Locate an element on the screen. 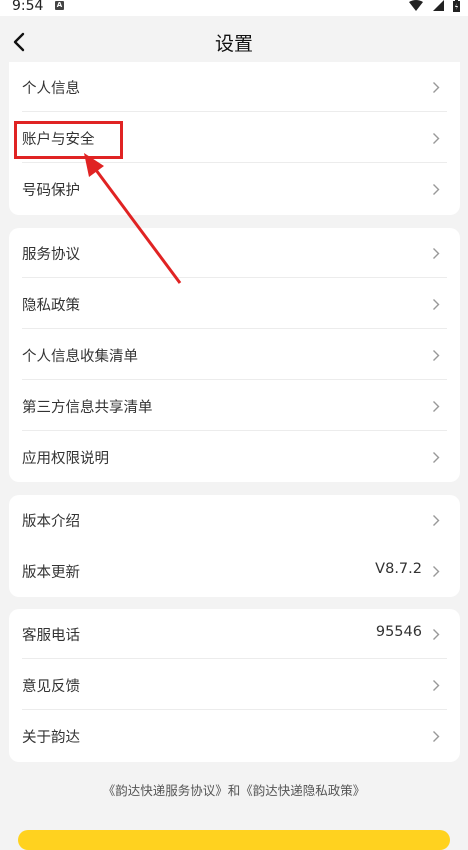 This screenshot has width=468, height=850. annotation-highlight-box is located at coordinates (68, 140).